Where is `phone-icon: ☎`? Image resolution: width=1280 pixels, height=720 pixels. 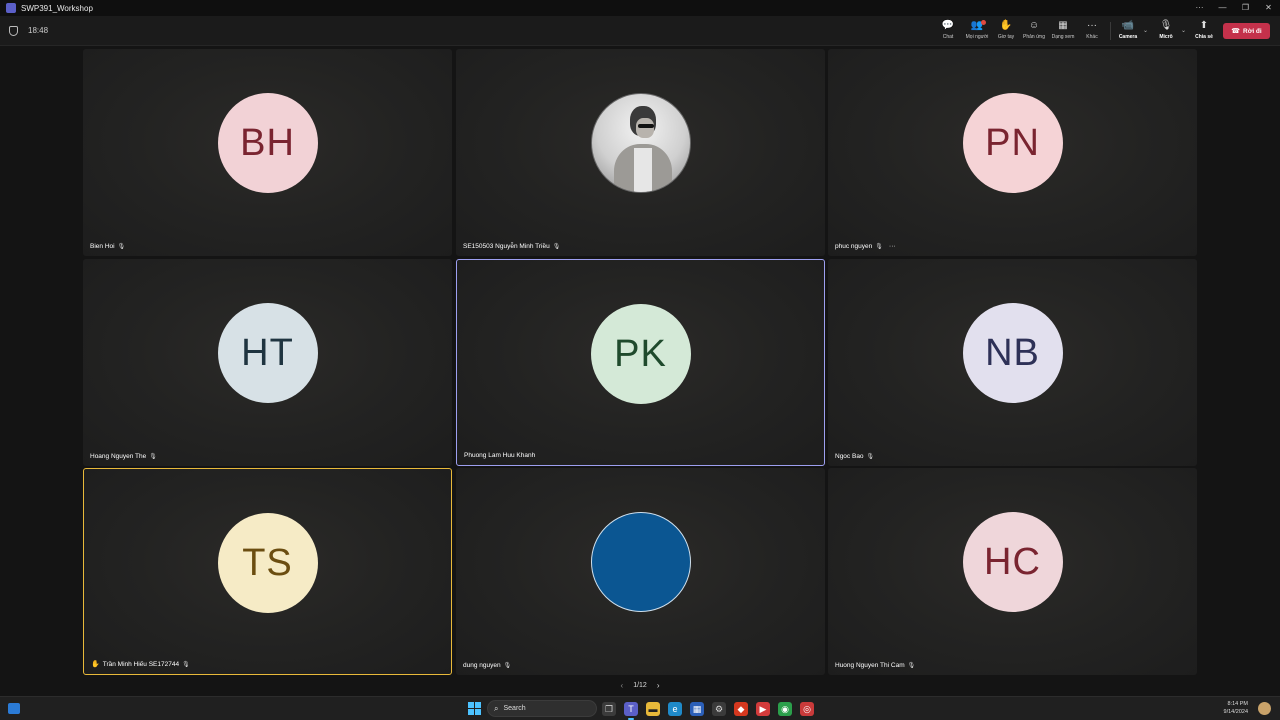 phone-icon: ☎ is located at coordinates (1235, 31).